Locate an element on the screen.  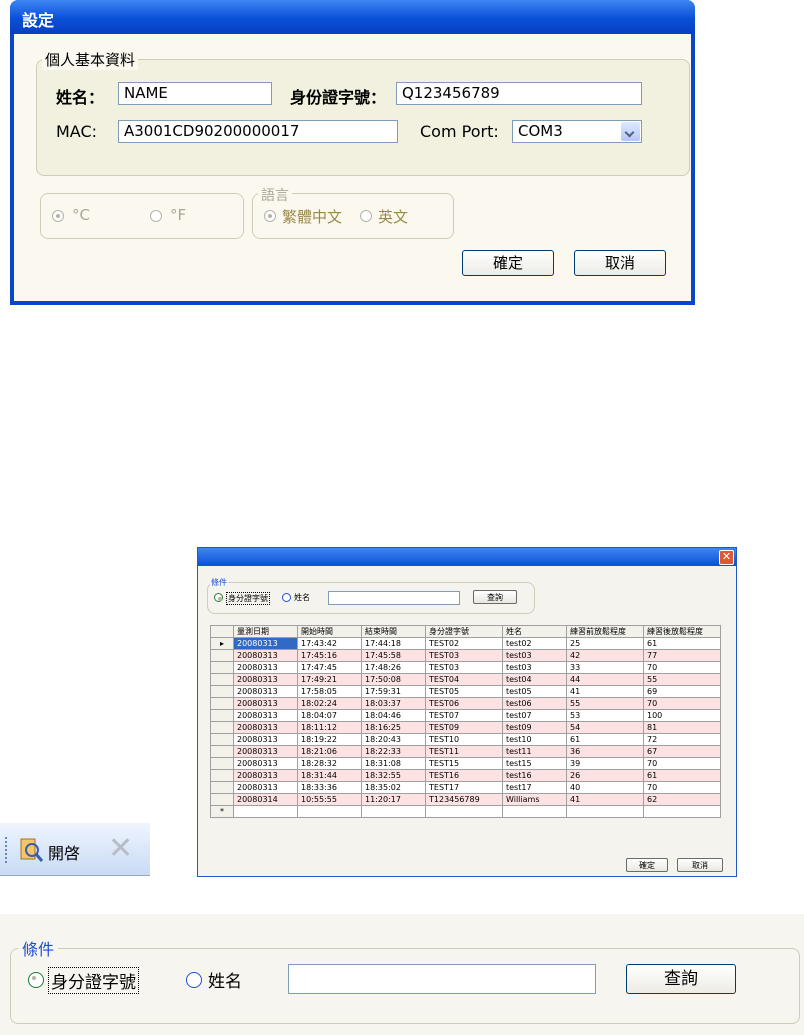
mac-input: A3001CD90200000017 is located at coordinates (258, 131).